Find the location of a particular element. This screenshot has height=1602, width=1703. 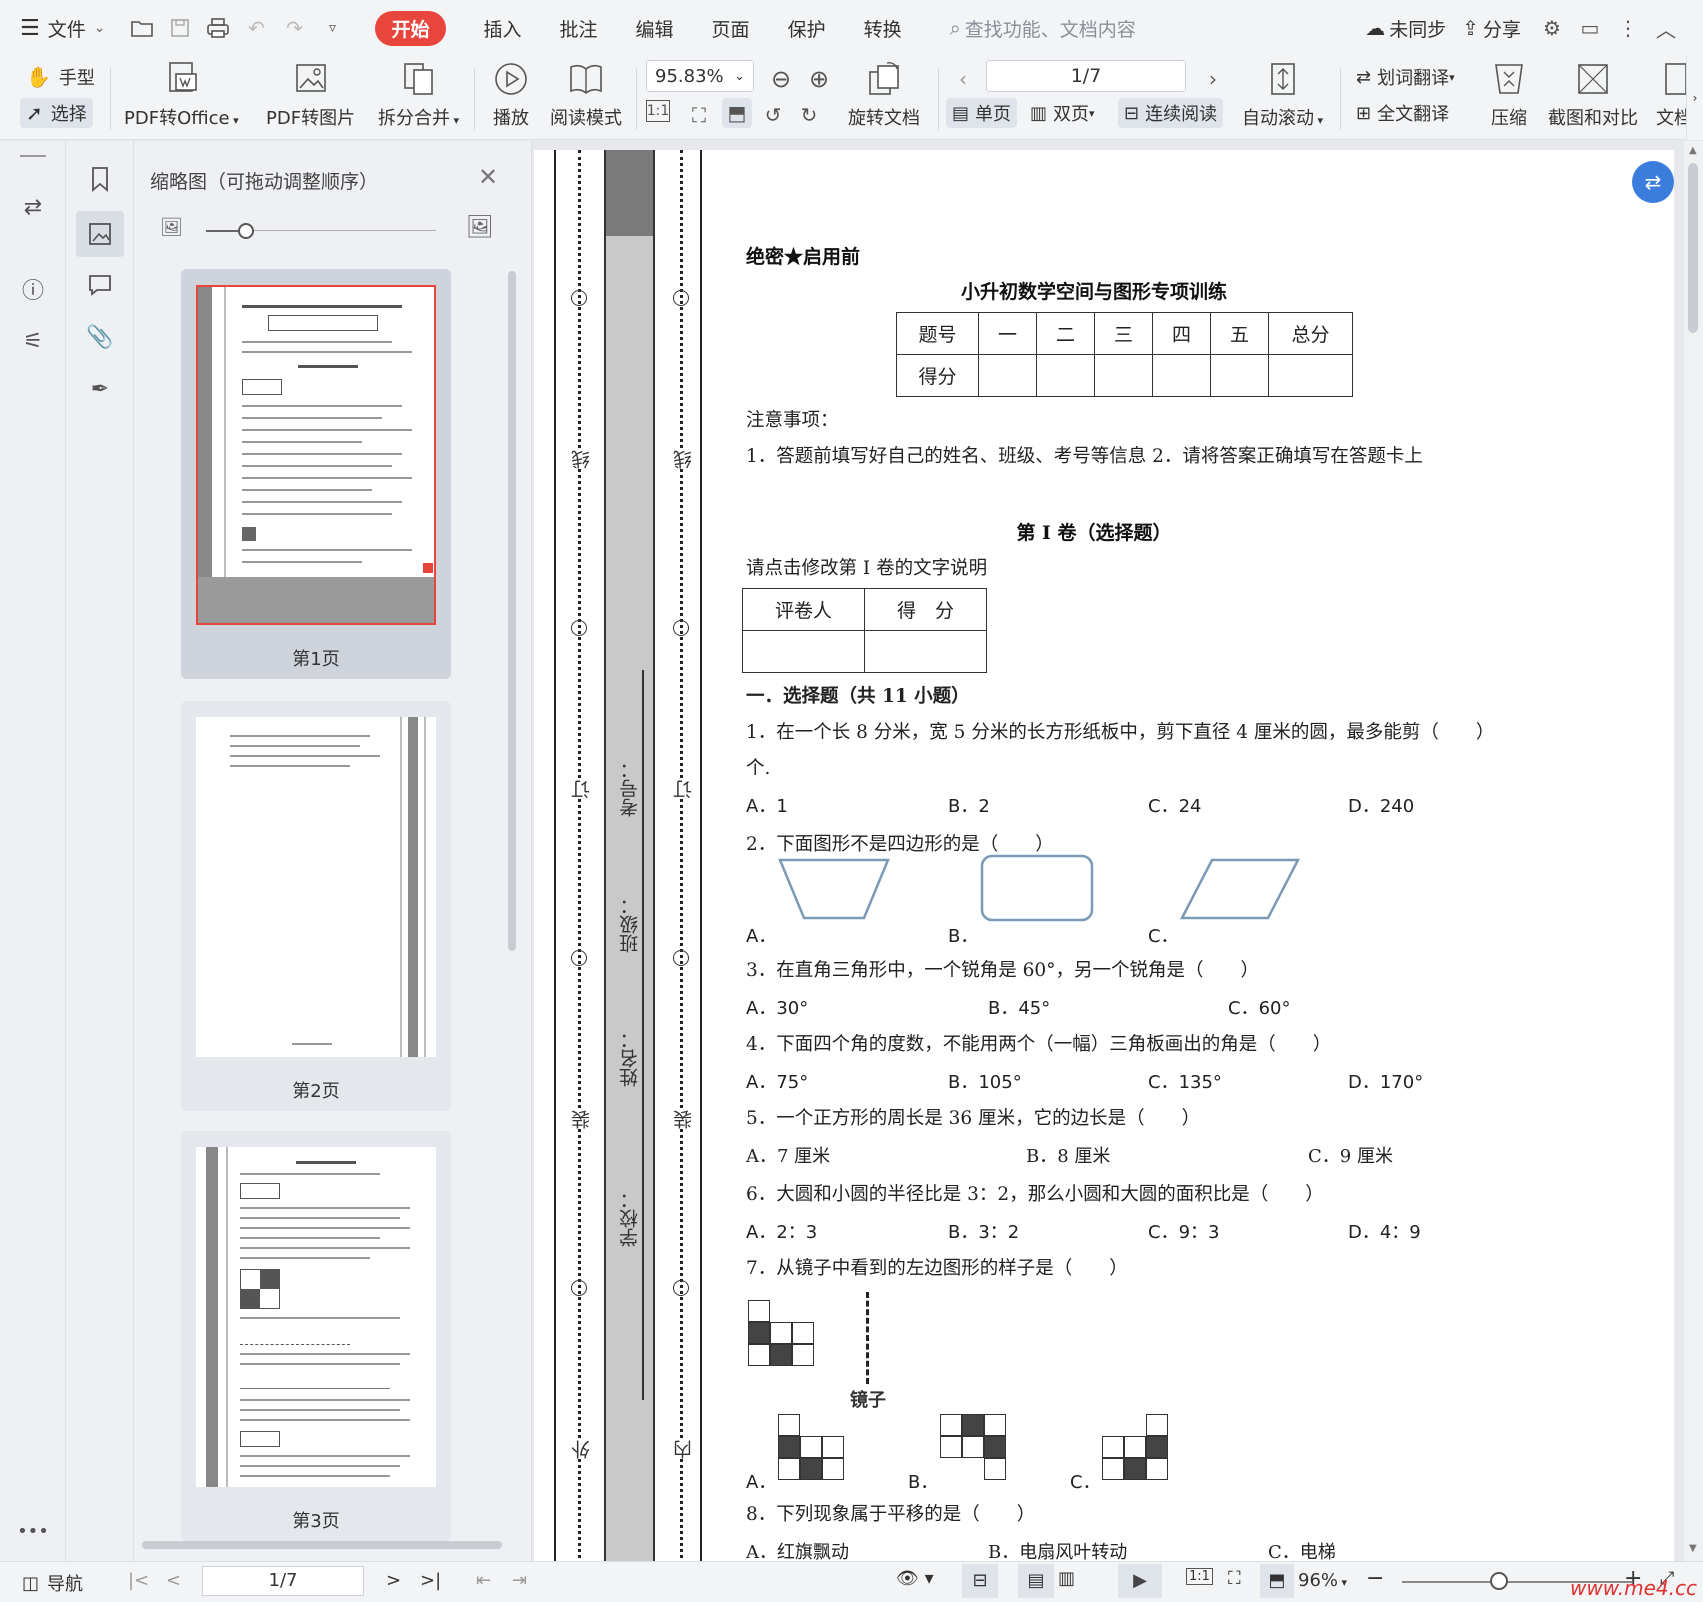

settings-icon: ⚙ is located at coordinates (1552, 28).